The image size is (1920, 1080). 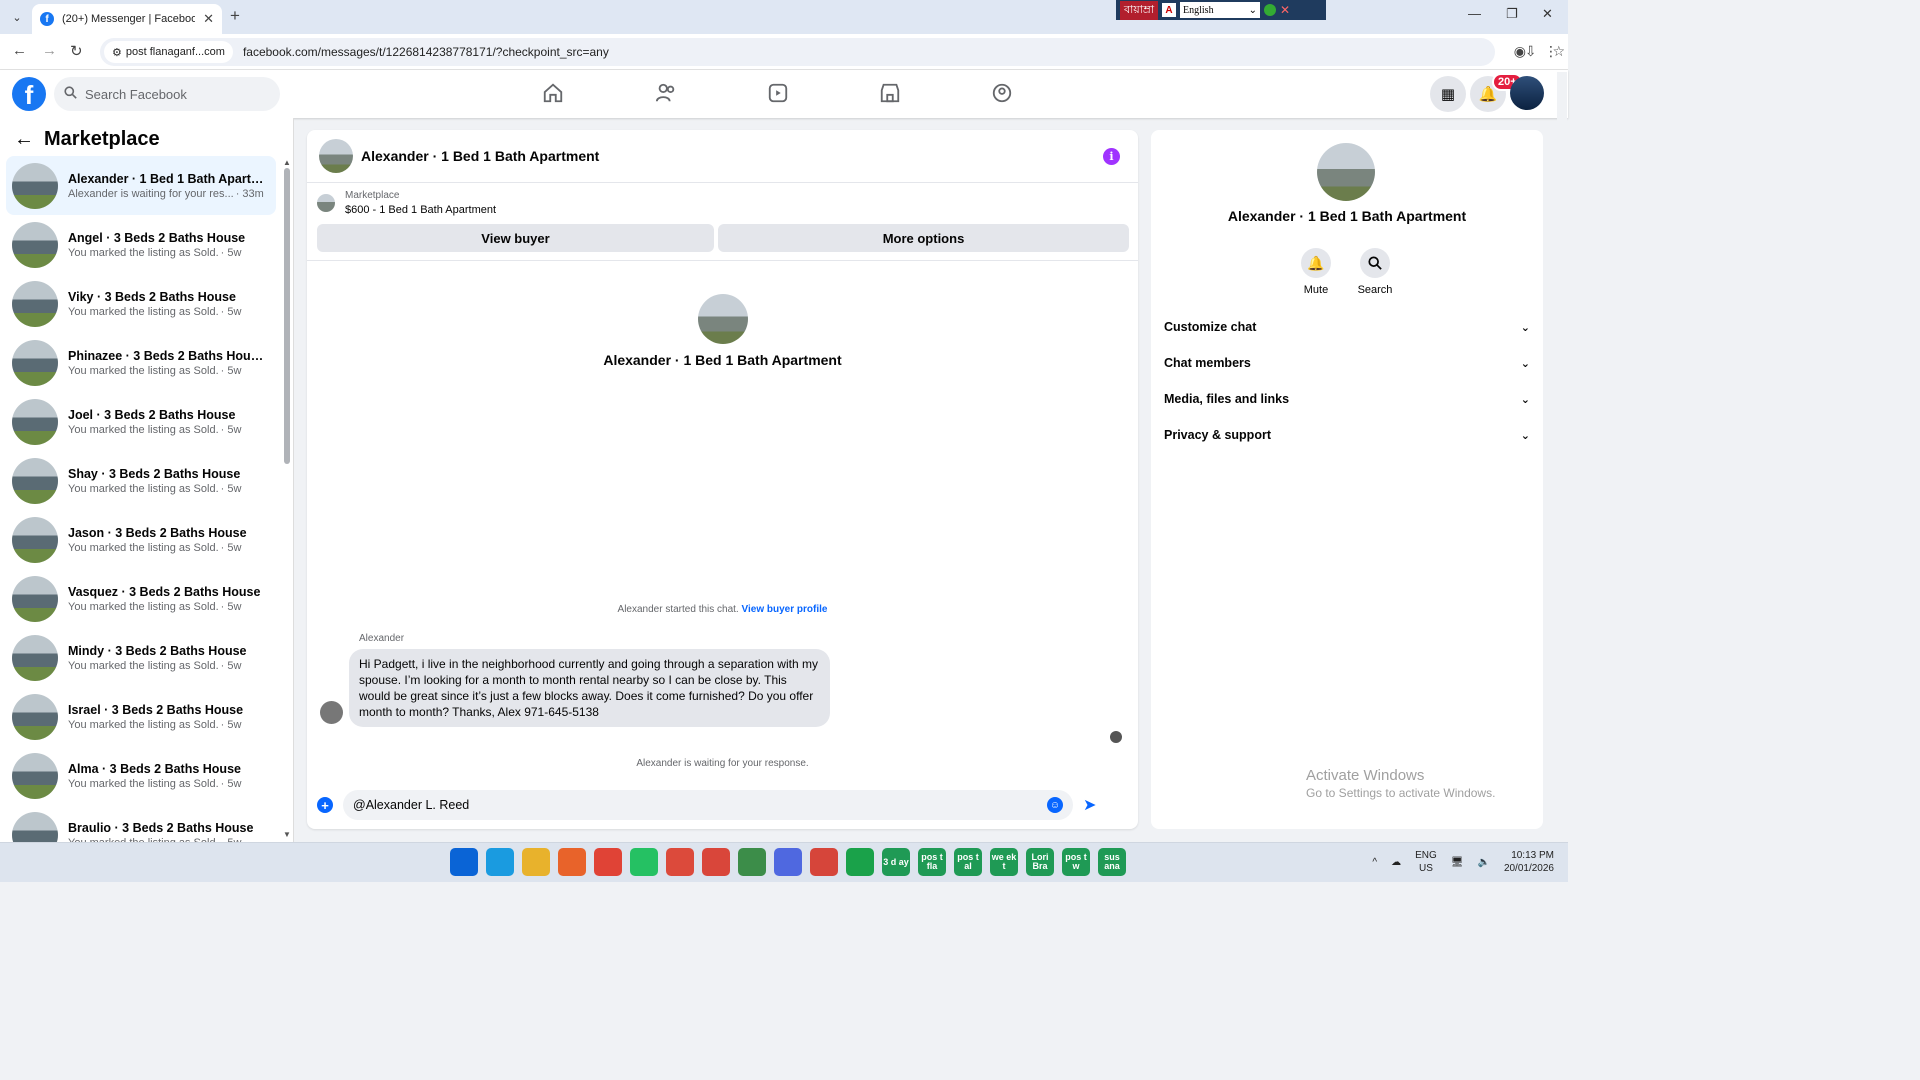 What do you see at coordinates (287, 498) in the screenshot?
I see `sidebar-scrollbar: ▲ ▼` at bounding box center [287, 498].